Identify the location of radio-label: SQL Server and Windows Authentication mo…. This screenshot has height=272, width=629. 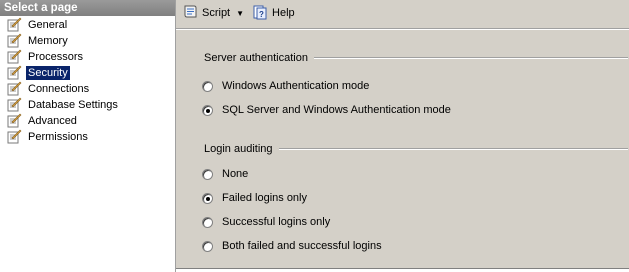
(336, 110).